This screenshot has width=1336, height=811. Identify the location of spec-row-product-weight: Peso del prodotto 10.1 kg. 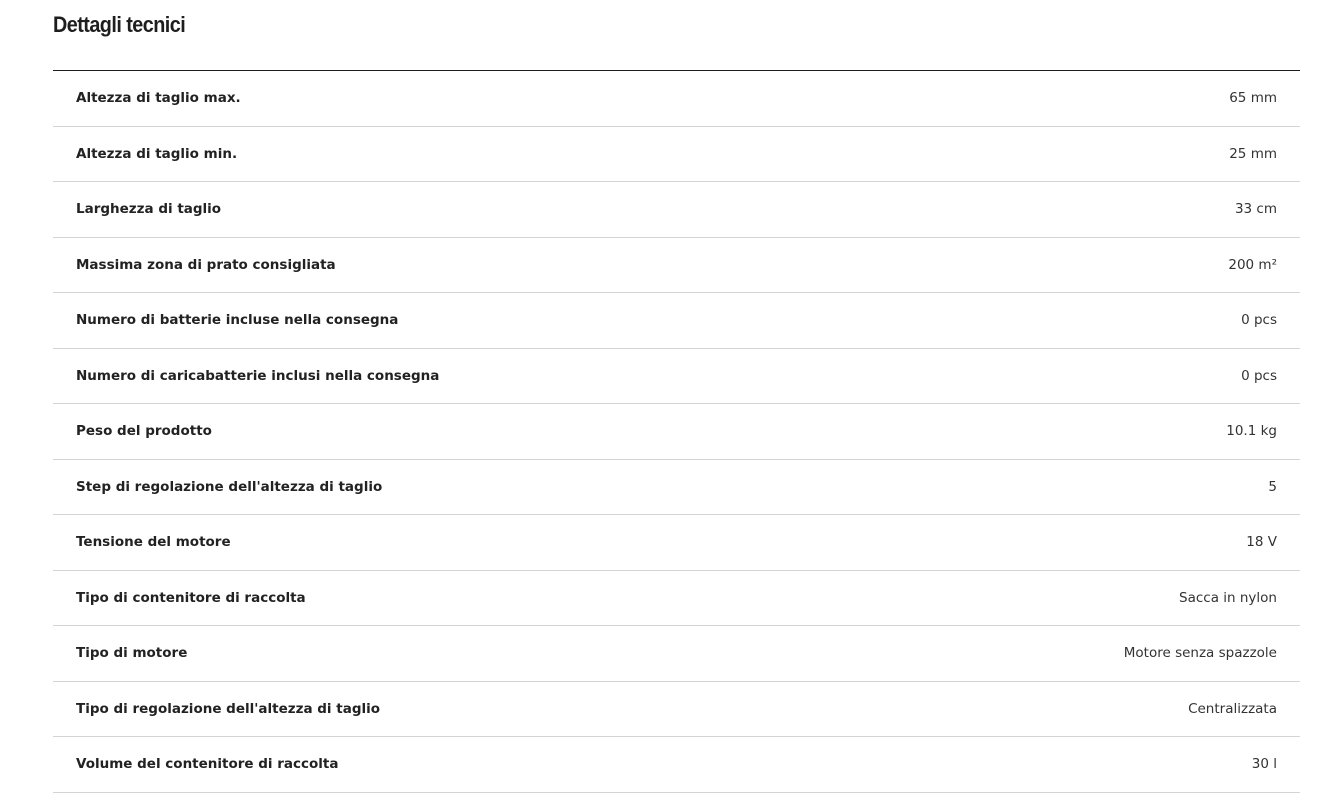
(676, 432).